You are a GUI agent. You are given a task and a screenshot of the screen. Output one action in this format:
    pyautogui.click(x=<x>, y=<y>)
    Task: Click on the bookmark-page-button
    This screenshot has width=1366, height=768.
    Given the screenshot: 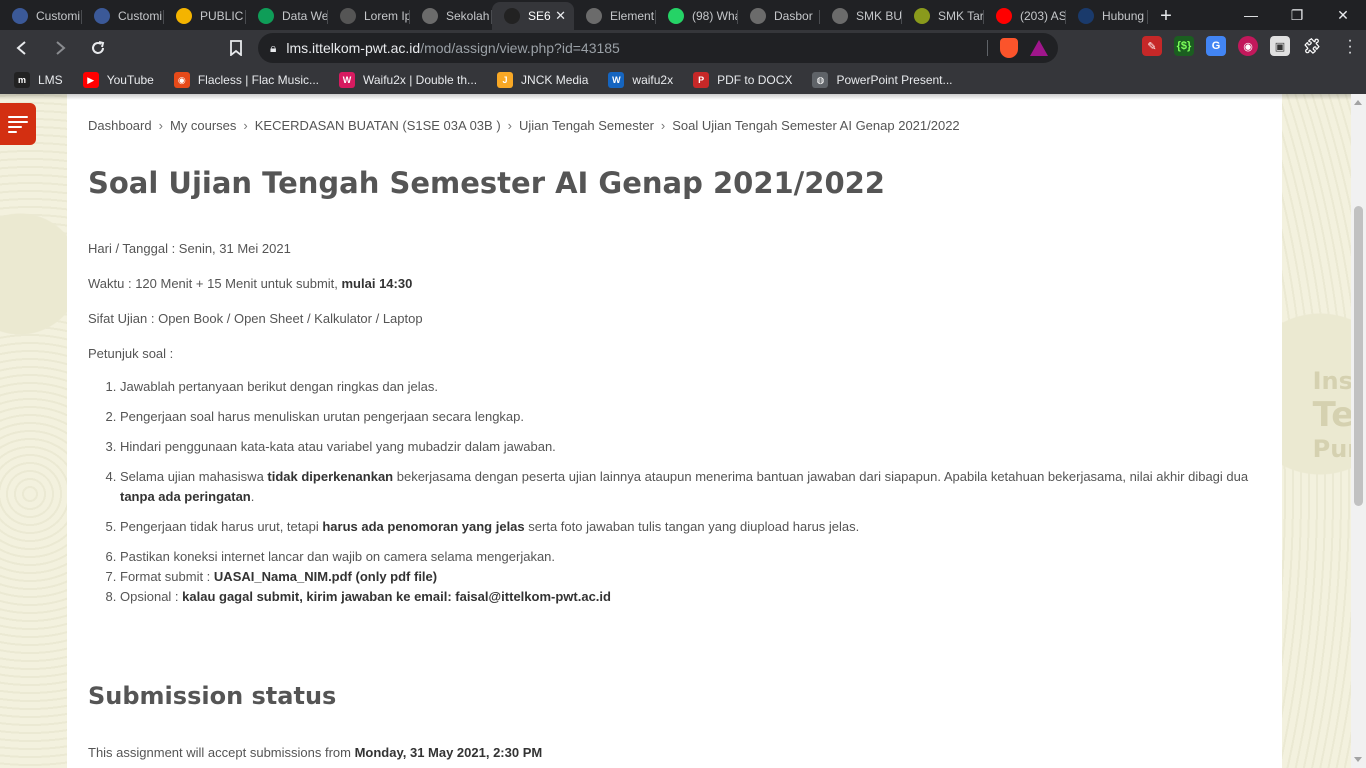 What is the action you would take?
    pyautogui.click(x=236, y=48)
    